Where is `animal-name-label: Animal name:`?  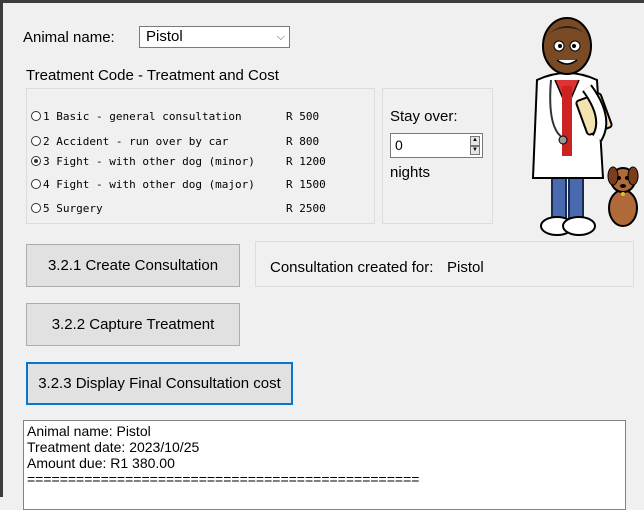 animal-name-label: Animal name: is located at coordinates (69, 37).